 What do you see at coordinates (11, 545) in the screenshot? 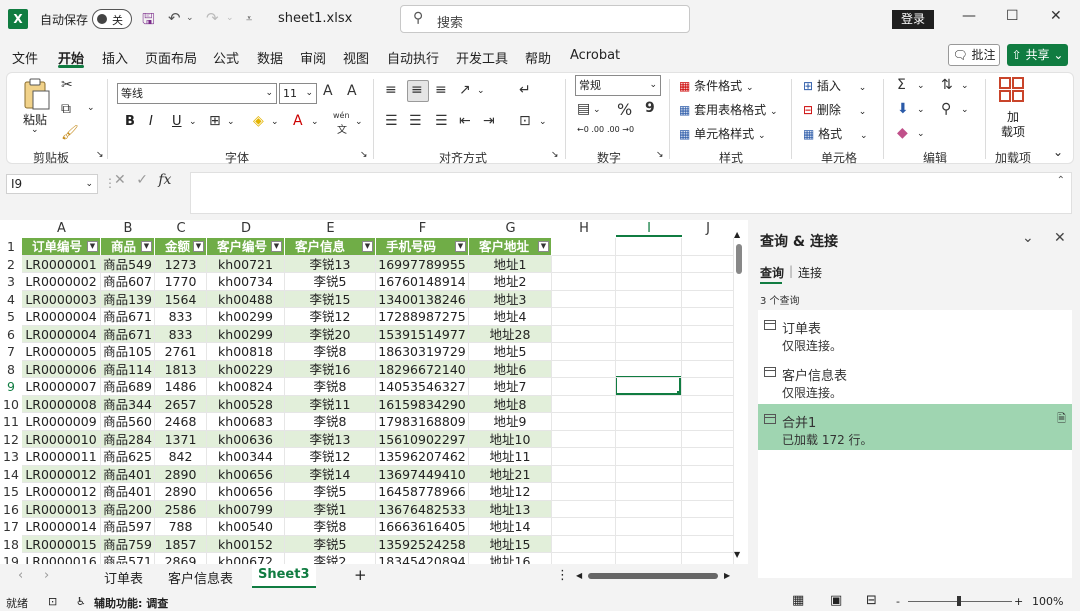
I see `row-header: 18` at bounding box center [11, 545].